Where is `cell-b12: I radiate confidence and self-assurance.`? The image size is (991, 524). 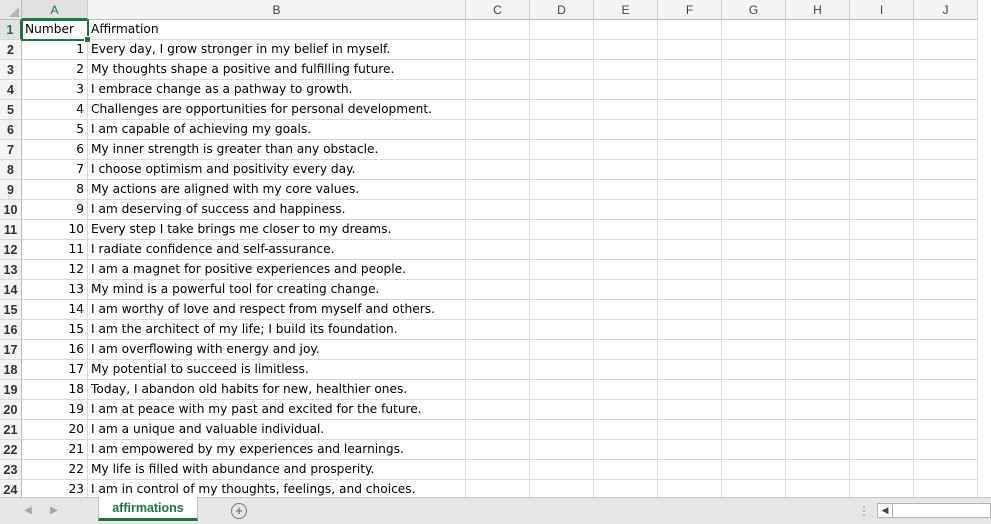 cell-b12: I radiate confidence and self-assurance. is located at coordinates (277, 250).